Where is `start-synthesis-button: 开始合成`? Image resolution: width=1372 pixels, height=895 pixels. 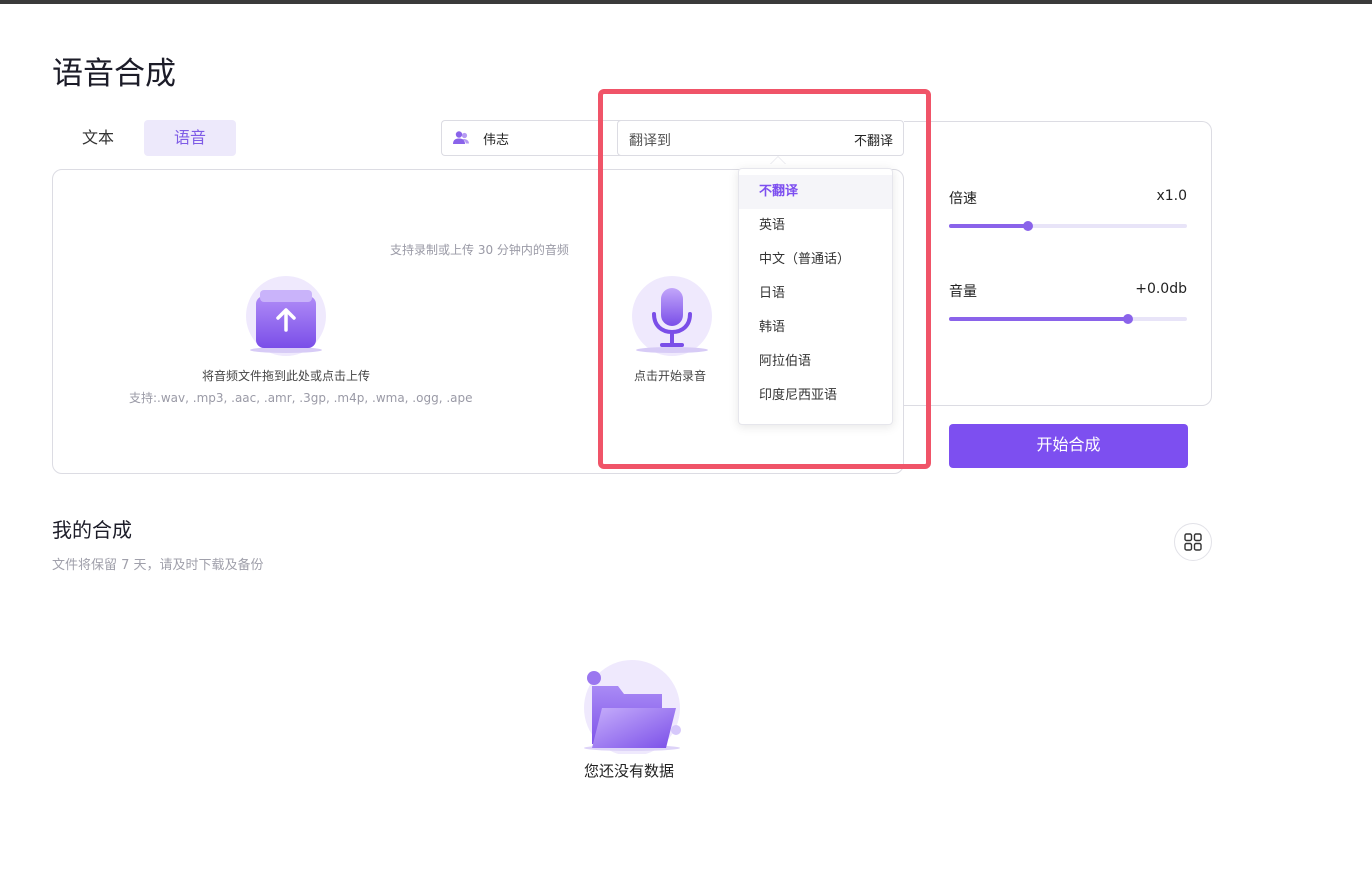 start-synthesis-button: 开始合成 is located at coordinates (1068, 446).